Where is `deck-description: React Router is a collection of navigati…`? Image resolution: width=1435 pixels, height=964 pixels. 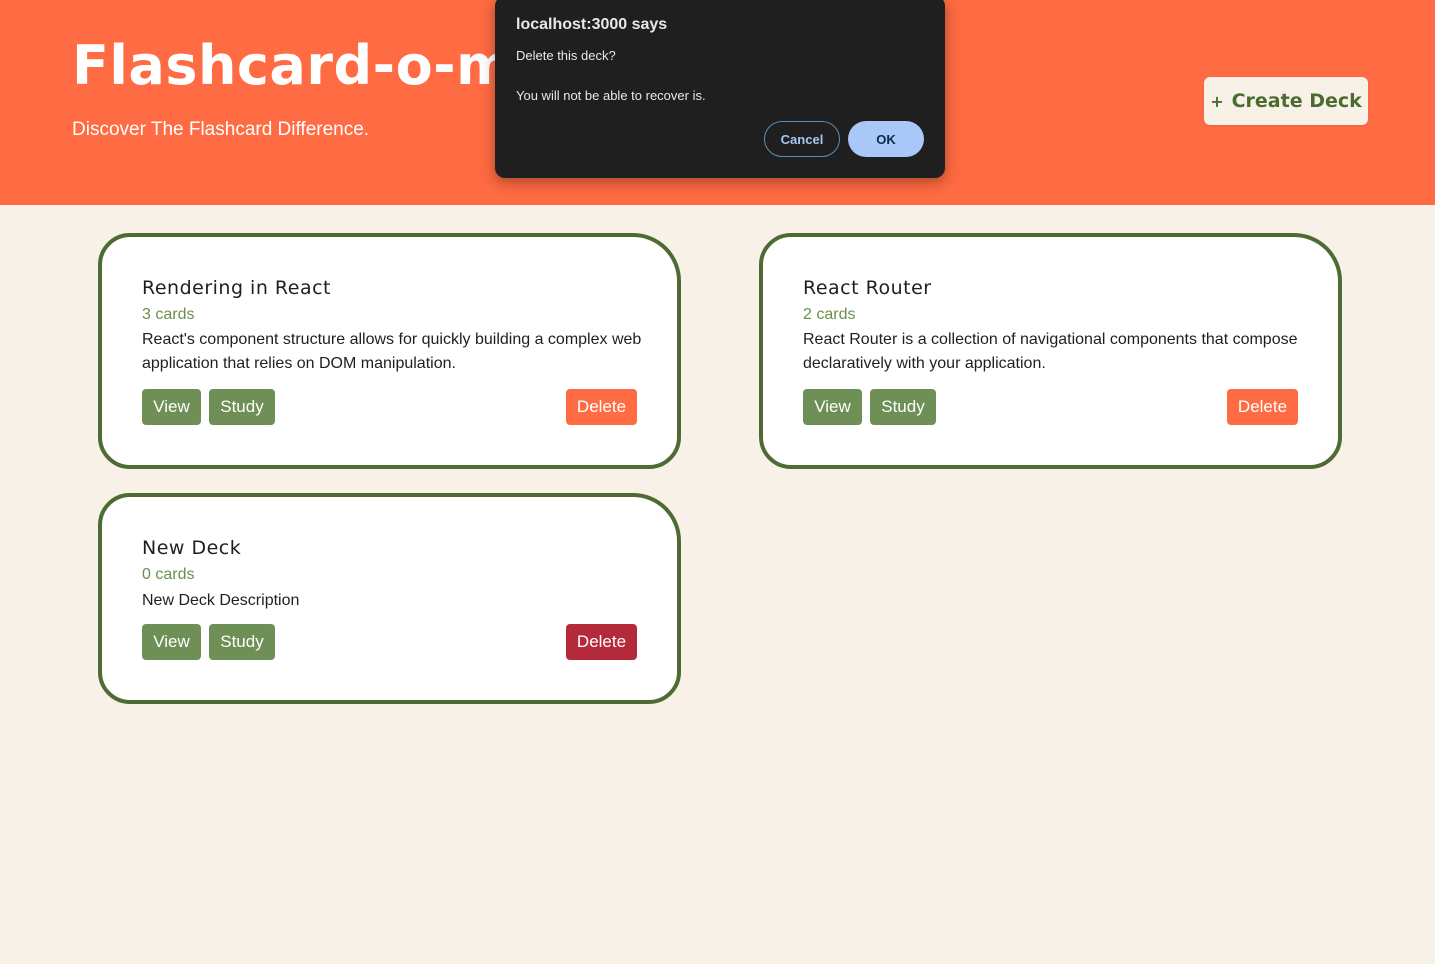
deck-description: React Router is a collection of navigati… is located at coordinates (1050, 351).